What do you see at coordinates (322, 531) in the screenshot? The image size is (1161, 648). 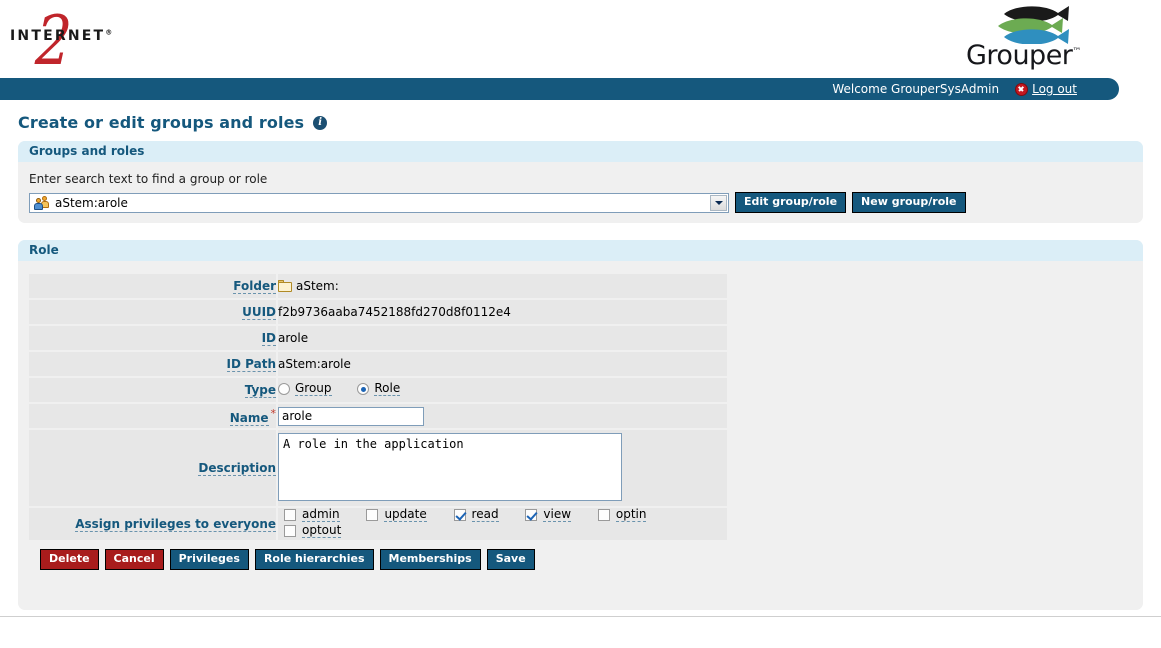 I see `checkbox-optout-label: optout` at bounding box center [322, 531].